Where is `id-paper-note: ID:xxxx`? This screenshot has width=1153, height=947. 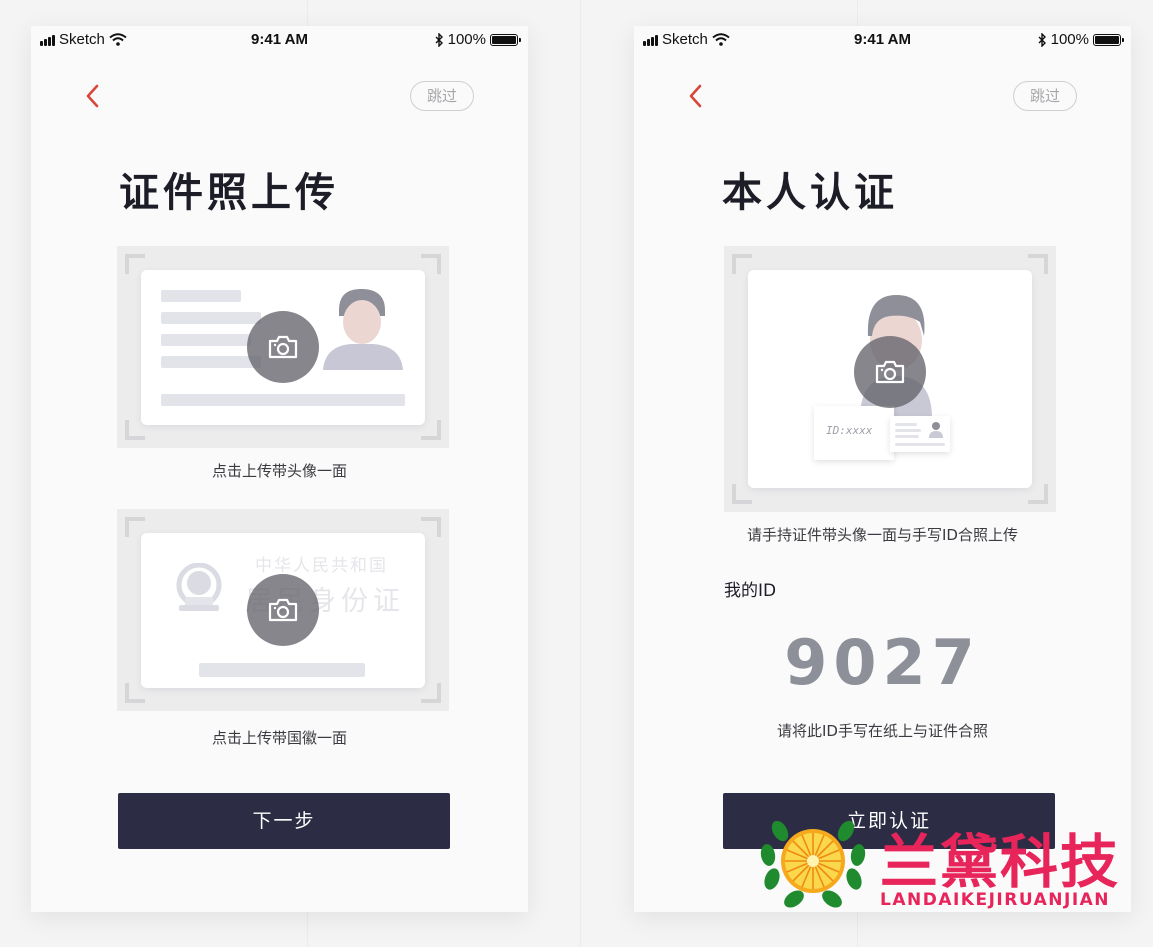 id-paper-note: ID:xxxx is located at coordinates (854, 433).